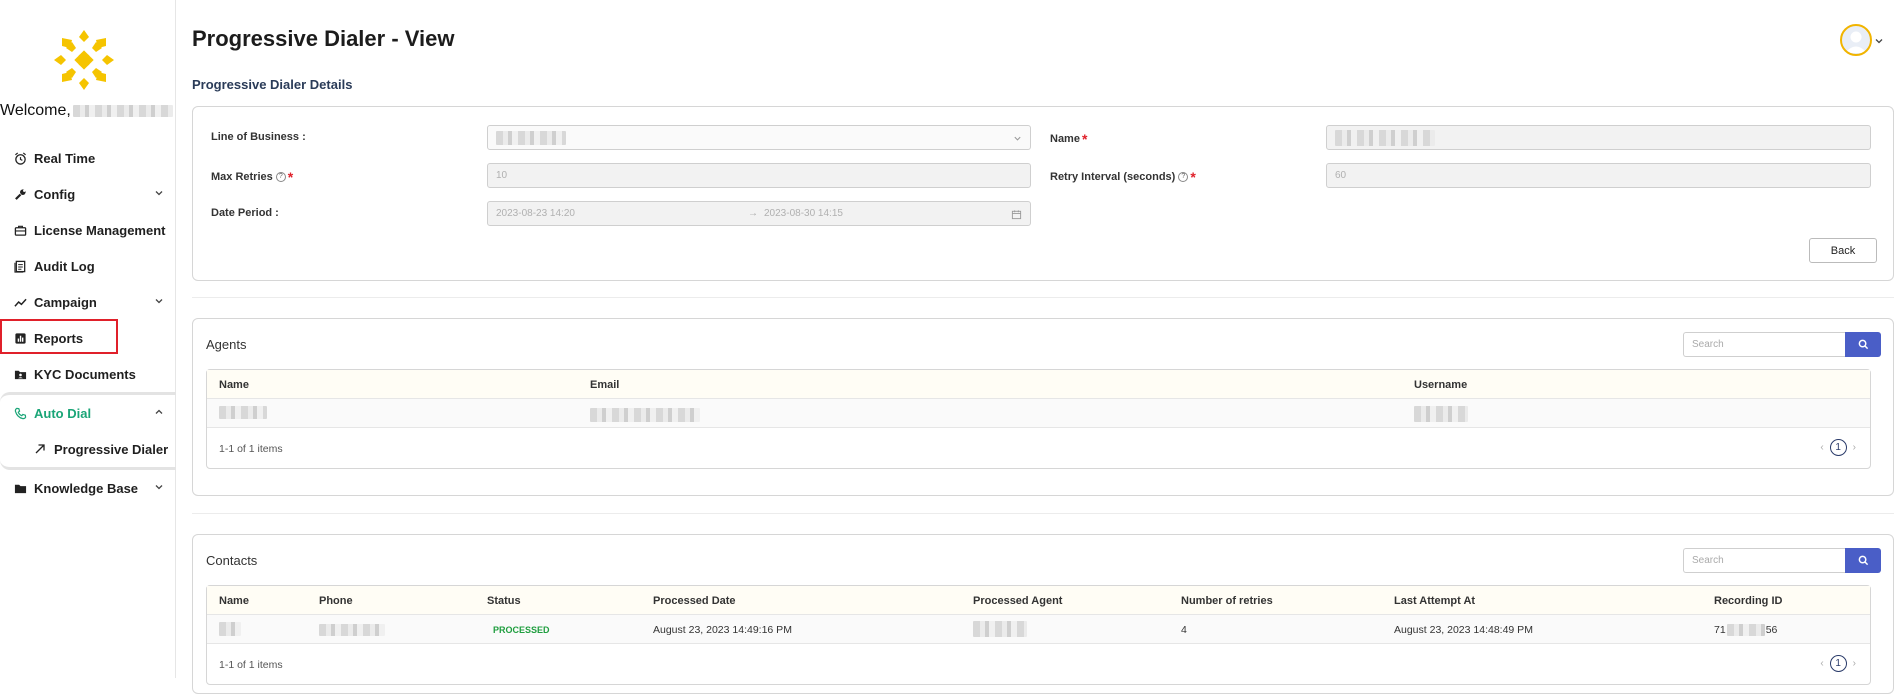  What do you see at coordinates (1745, 630) in the screenshot?
I see `recording-id-redacted` at bounding box center [1745, 630].